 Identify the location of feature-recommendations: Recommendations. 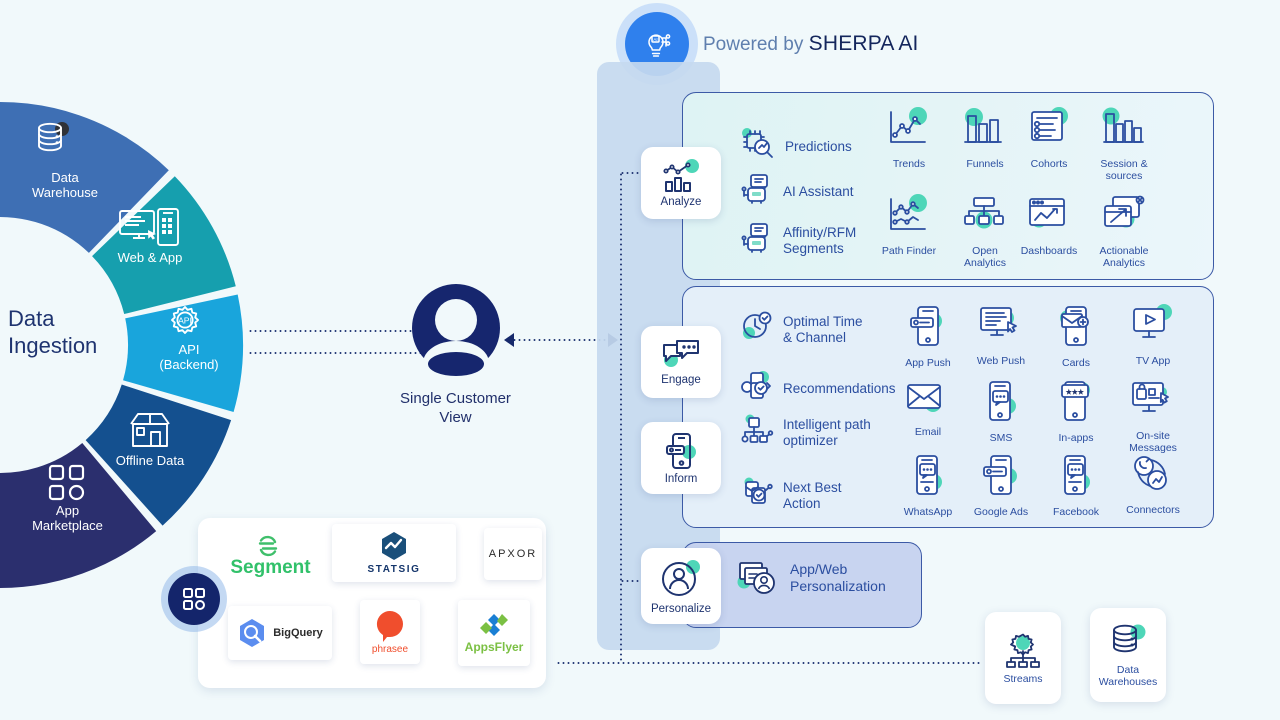
(818, 388).